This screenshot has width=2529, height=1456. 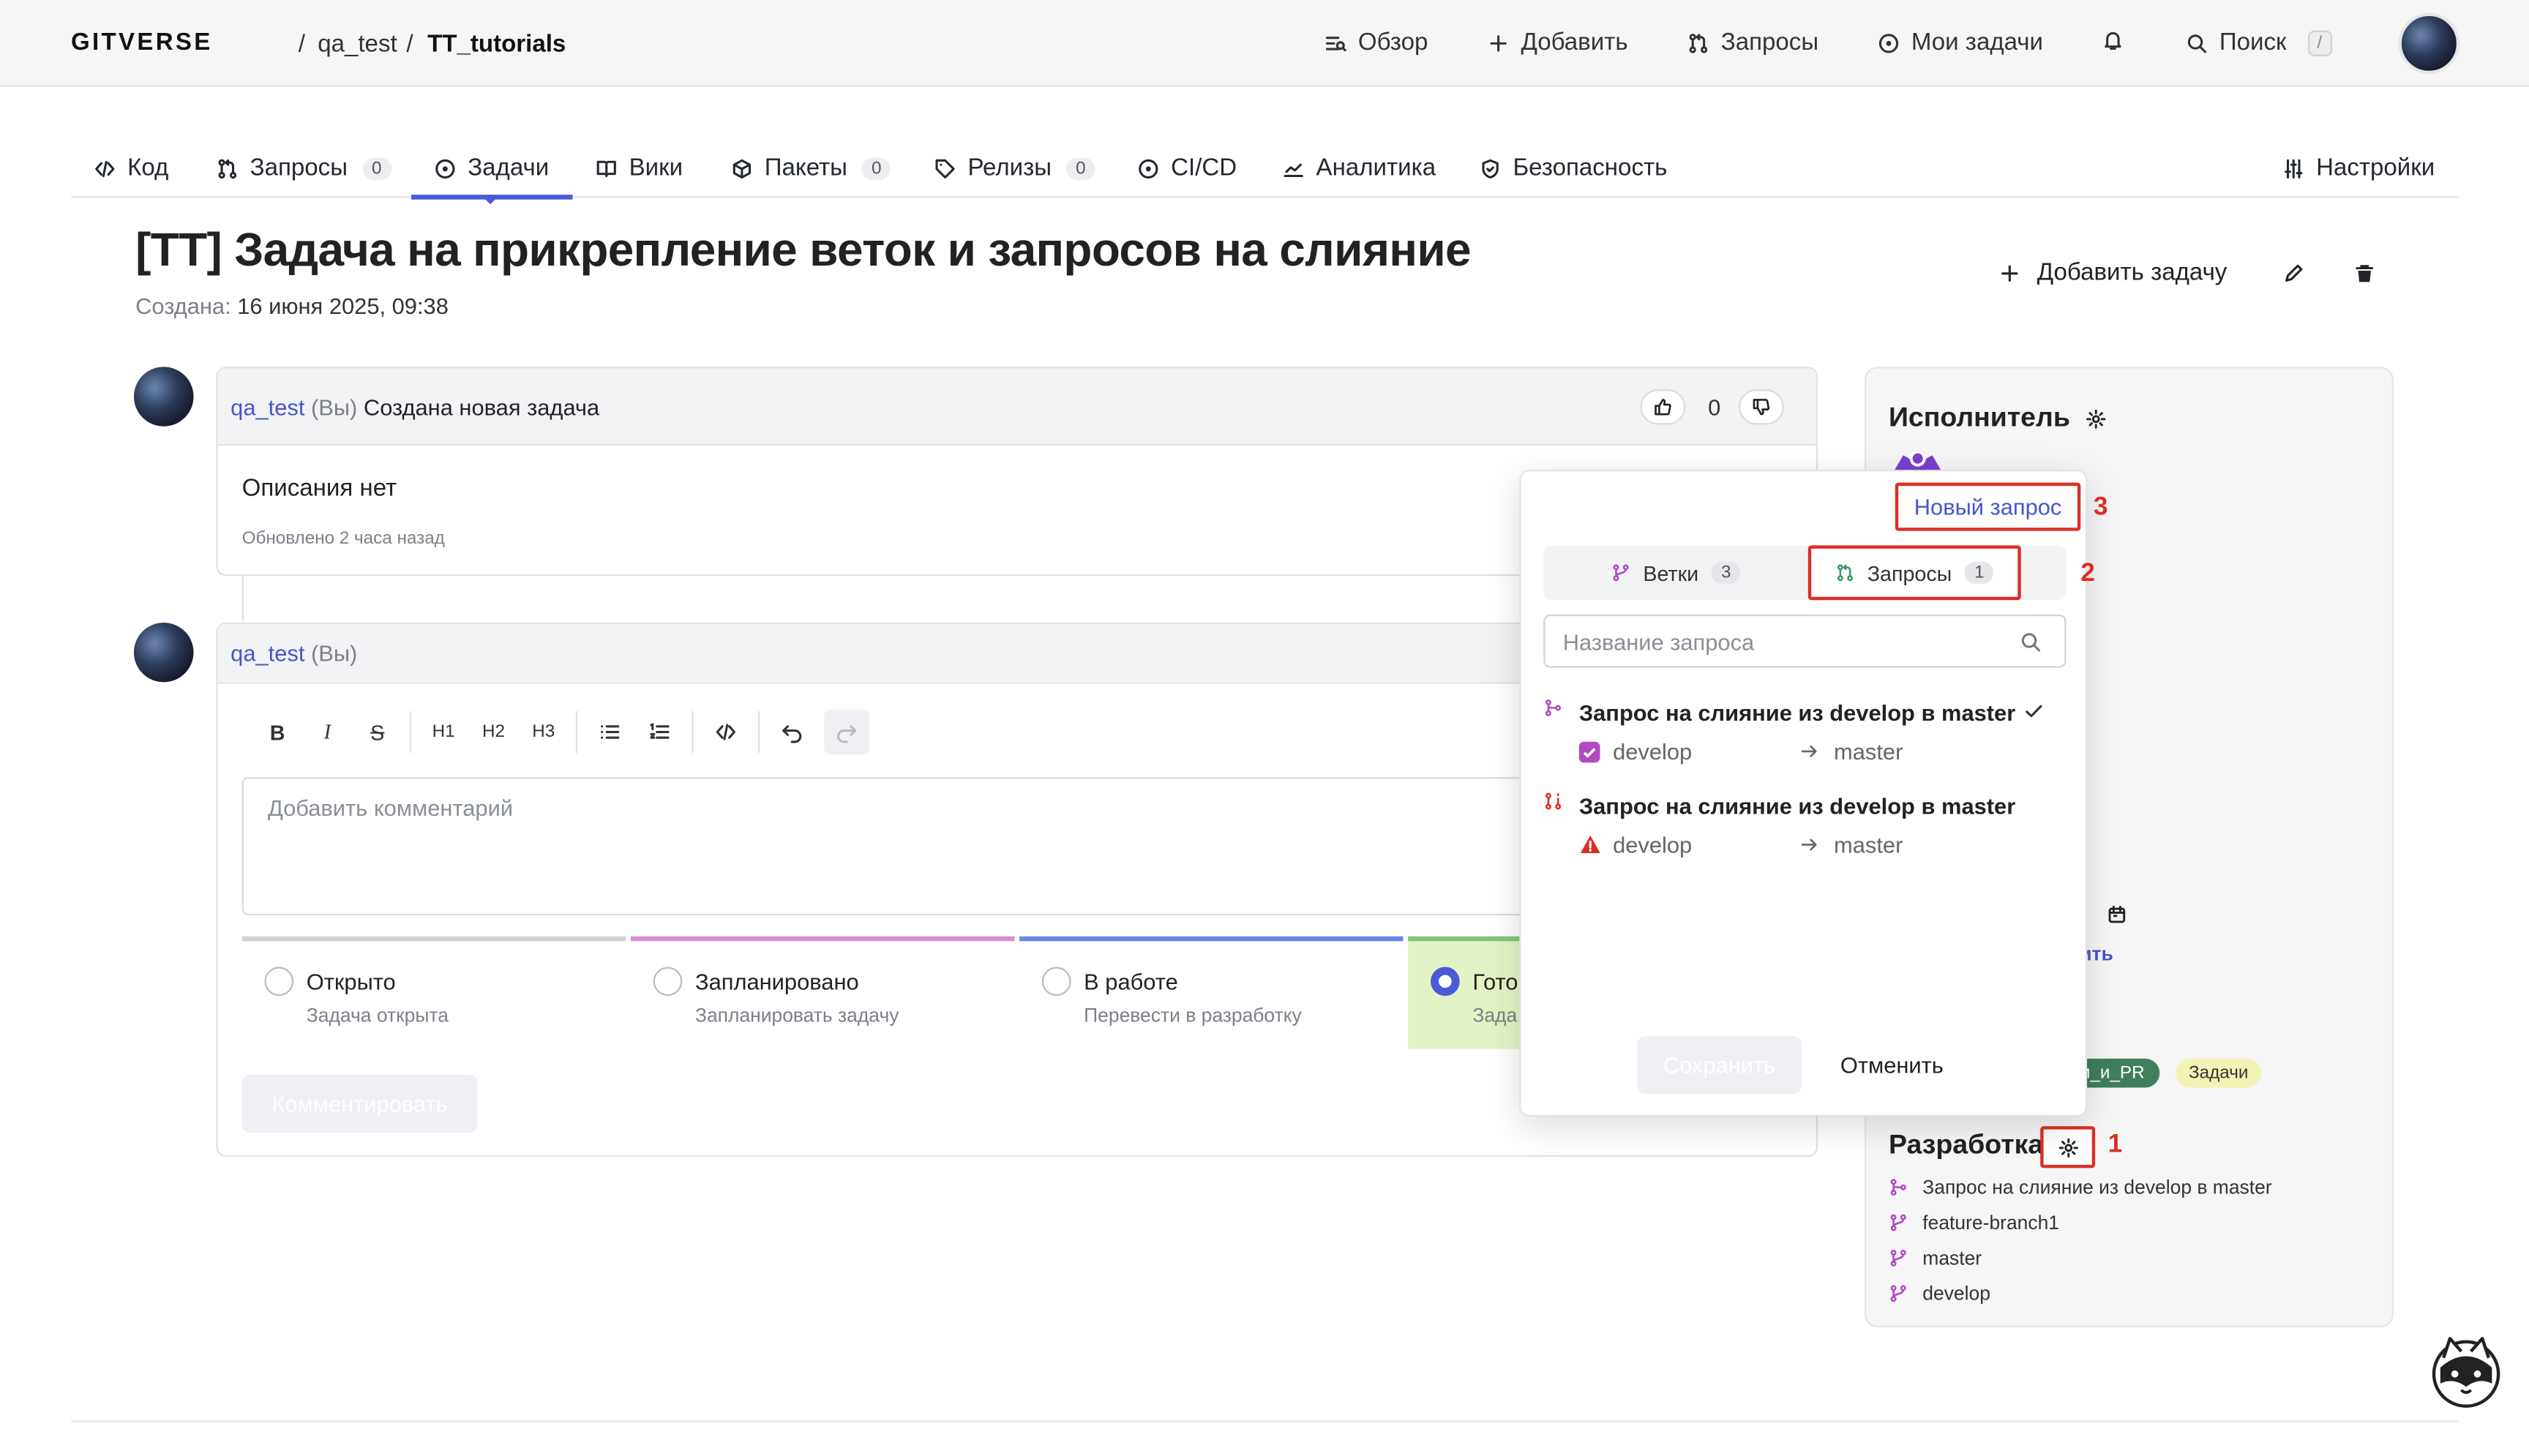 I want to click on status-open: Открыто Задача открыта, so click(x=433, y=993).